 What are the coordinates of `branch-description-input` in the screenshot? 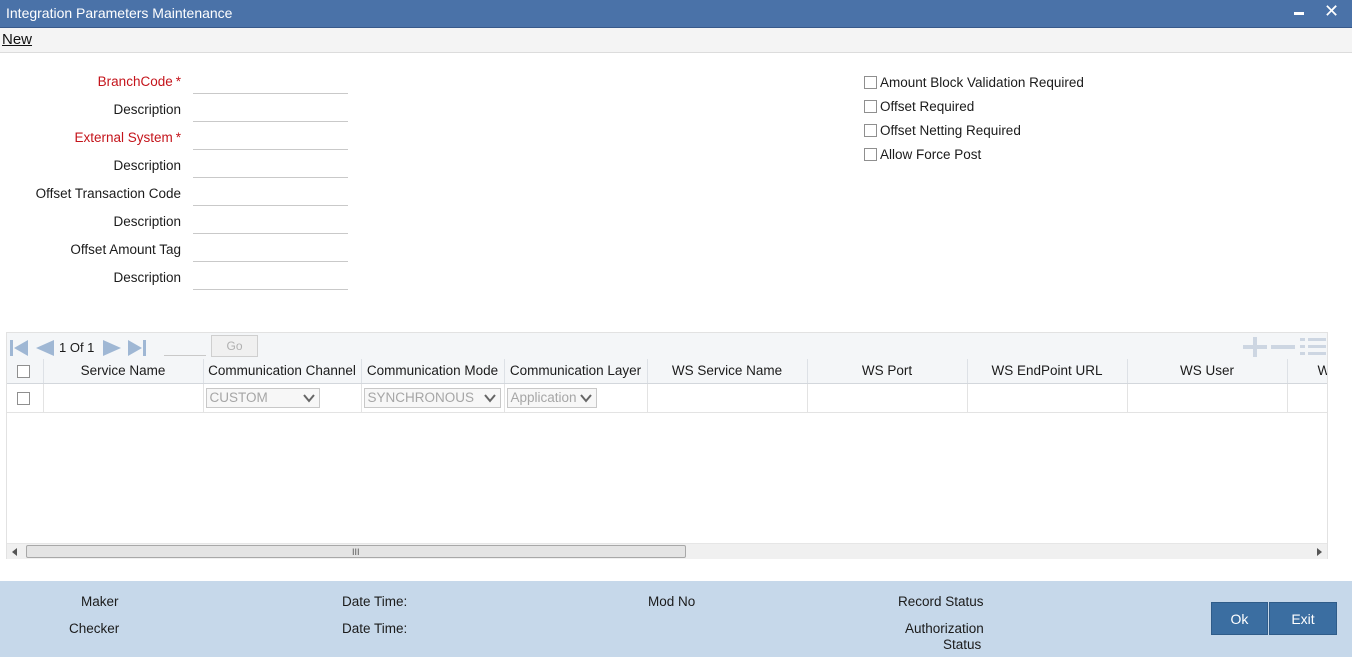 It's located at (270, 112).